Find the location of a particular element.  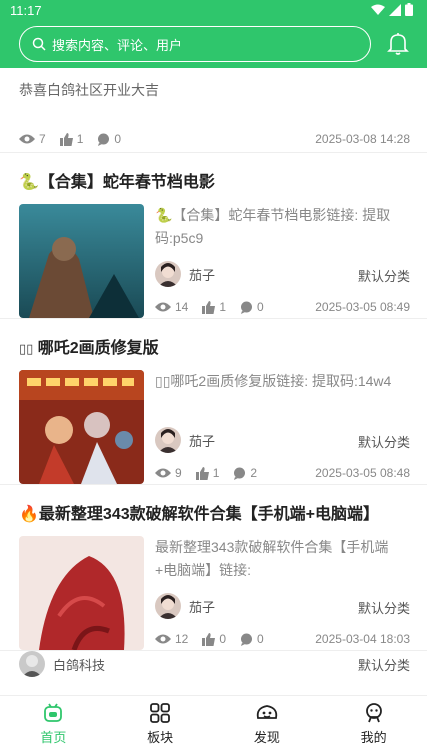

search-placeholder: 搜索内容、评论、用户 is located at coordinates (117, 45).